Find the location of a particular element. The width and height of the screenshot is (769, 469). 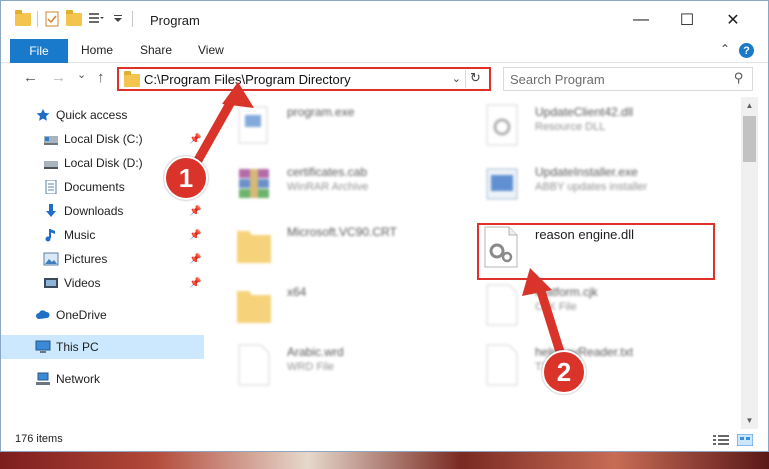

file-name: x64 is located at coordinates (297, 292).